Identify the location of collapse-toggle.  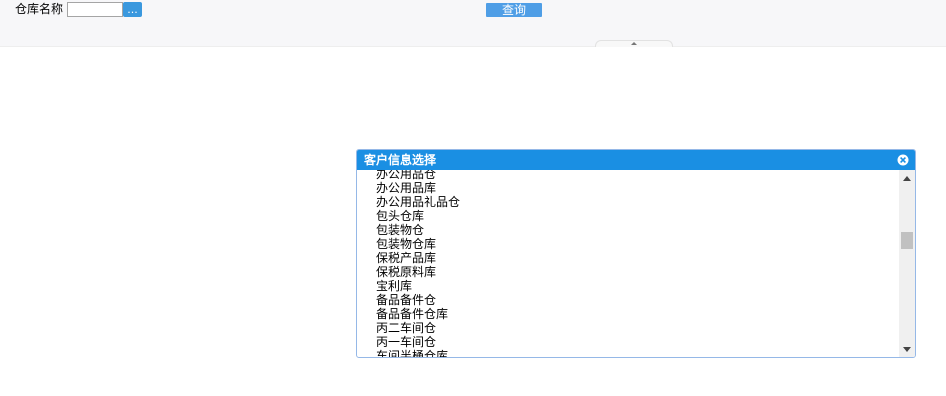
(634, 43).